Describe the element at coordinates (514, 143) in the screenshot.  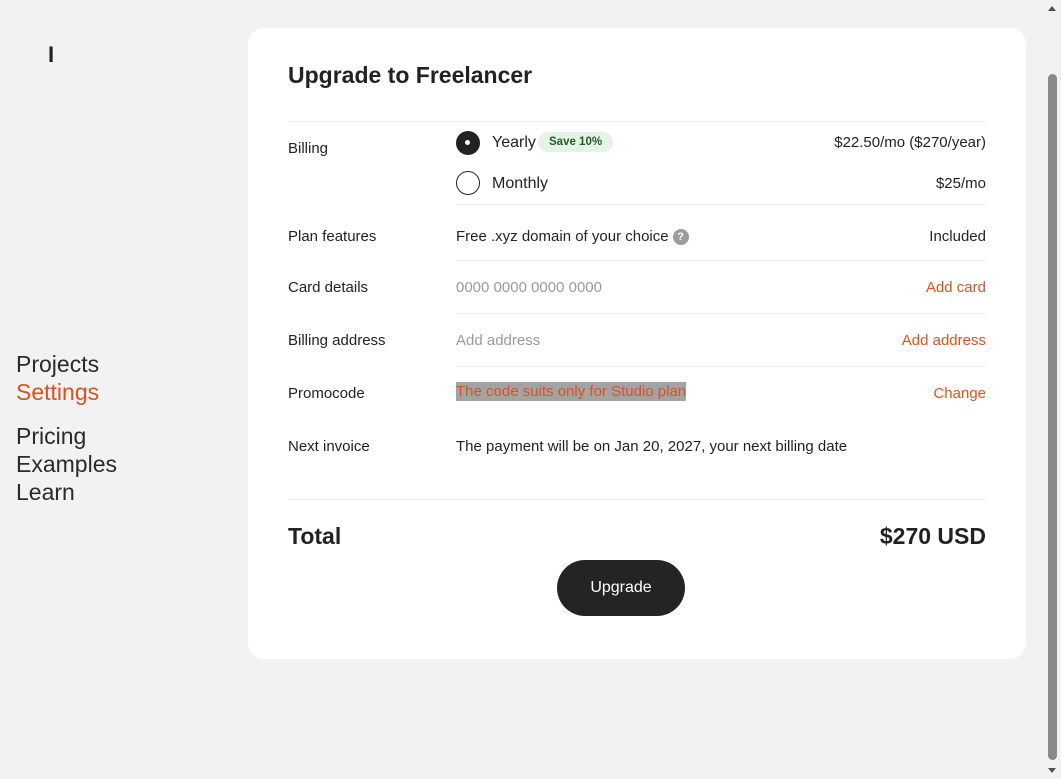
I see `yearly-label: Yearly` at that location.